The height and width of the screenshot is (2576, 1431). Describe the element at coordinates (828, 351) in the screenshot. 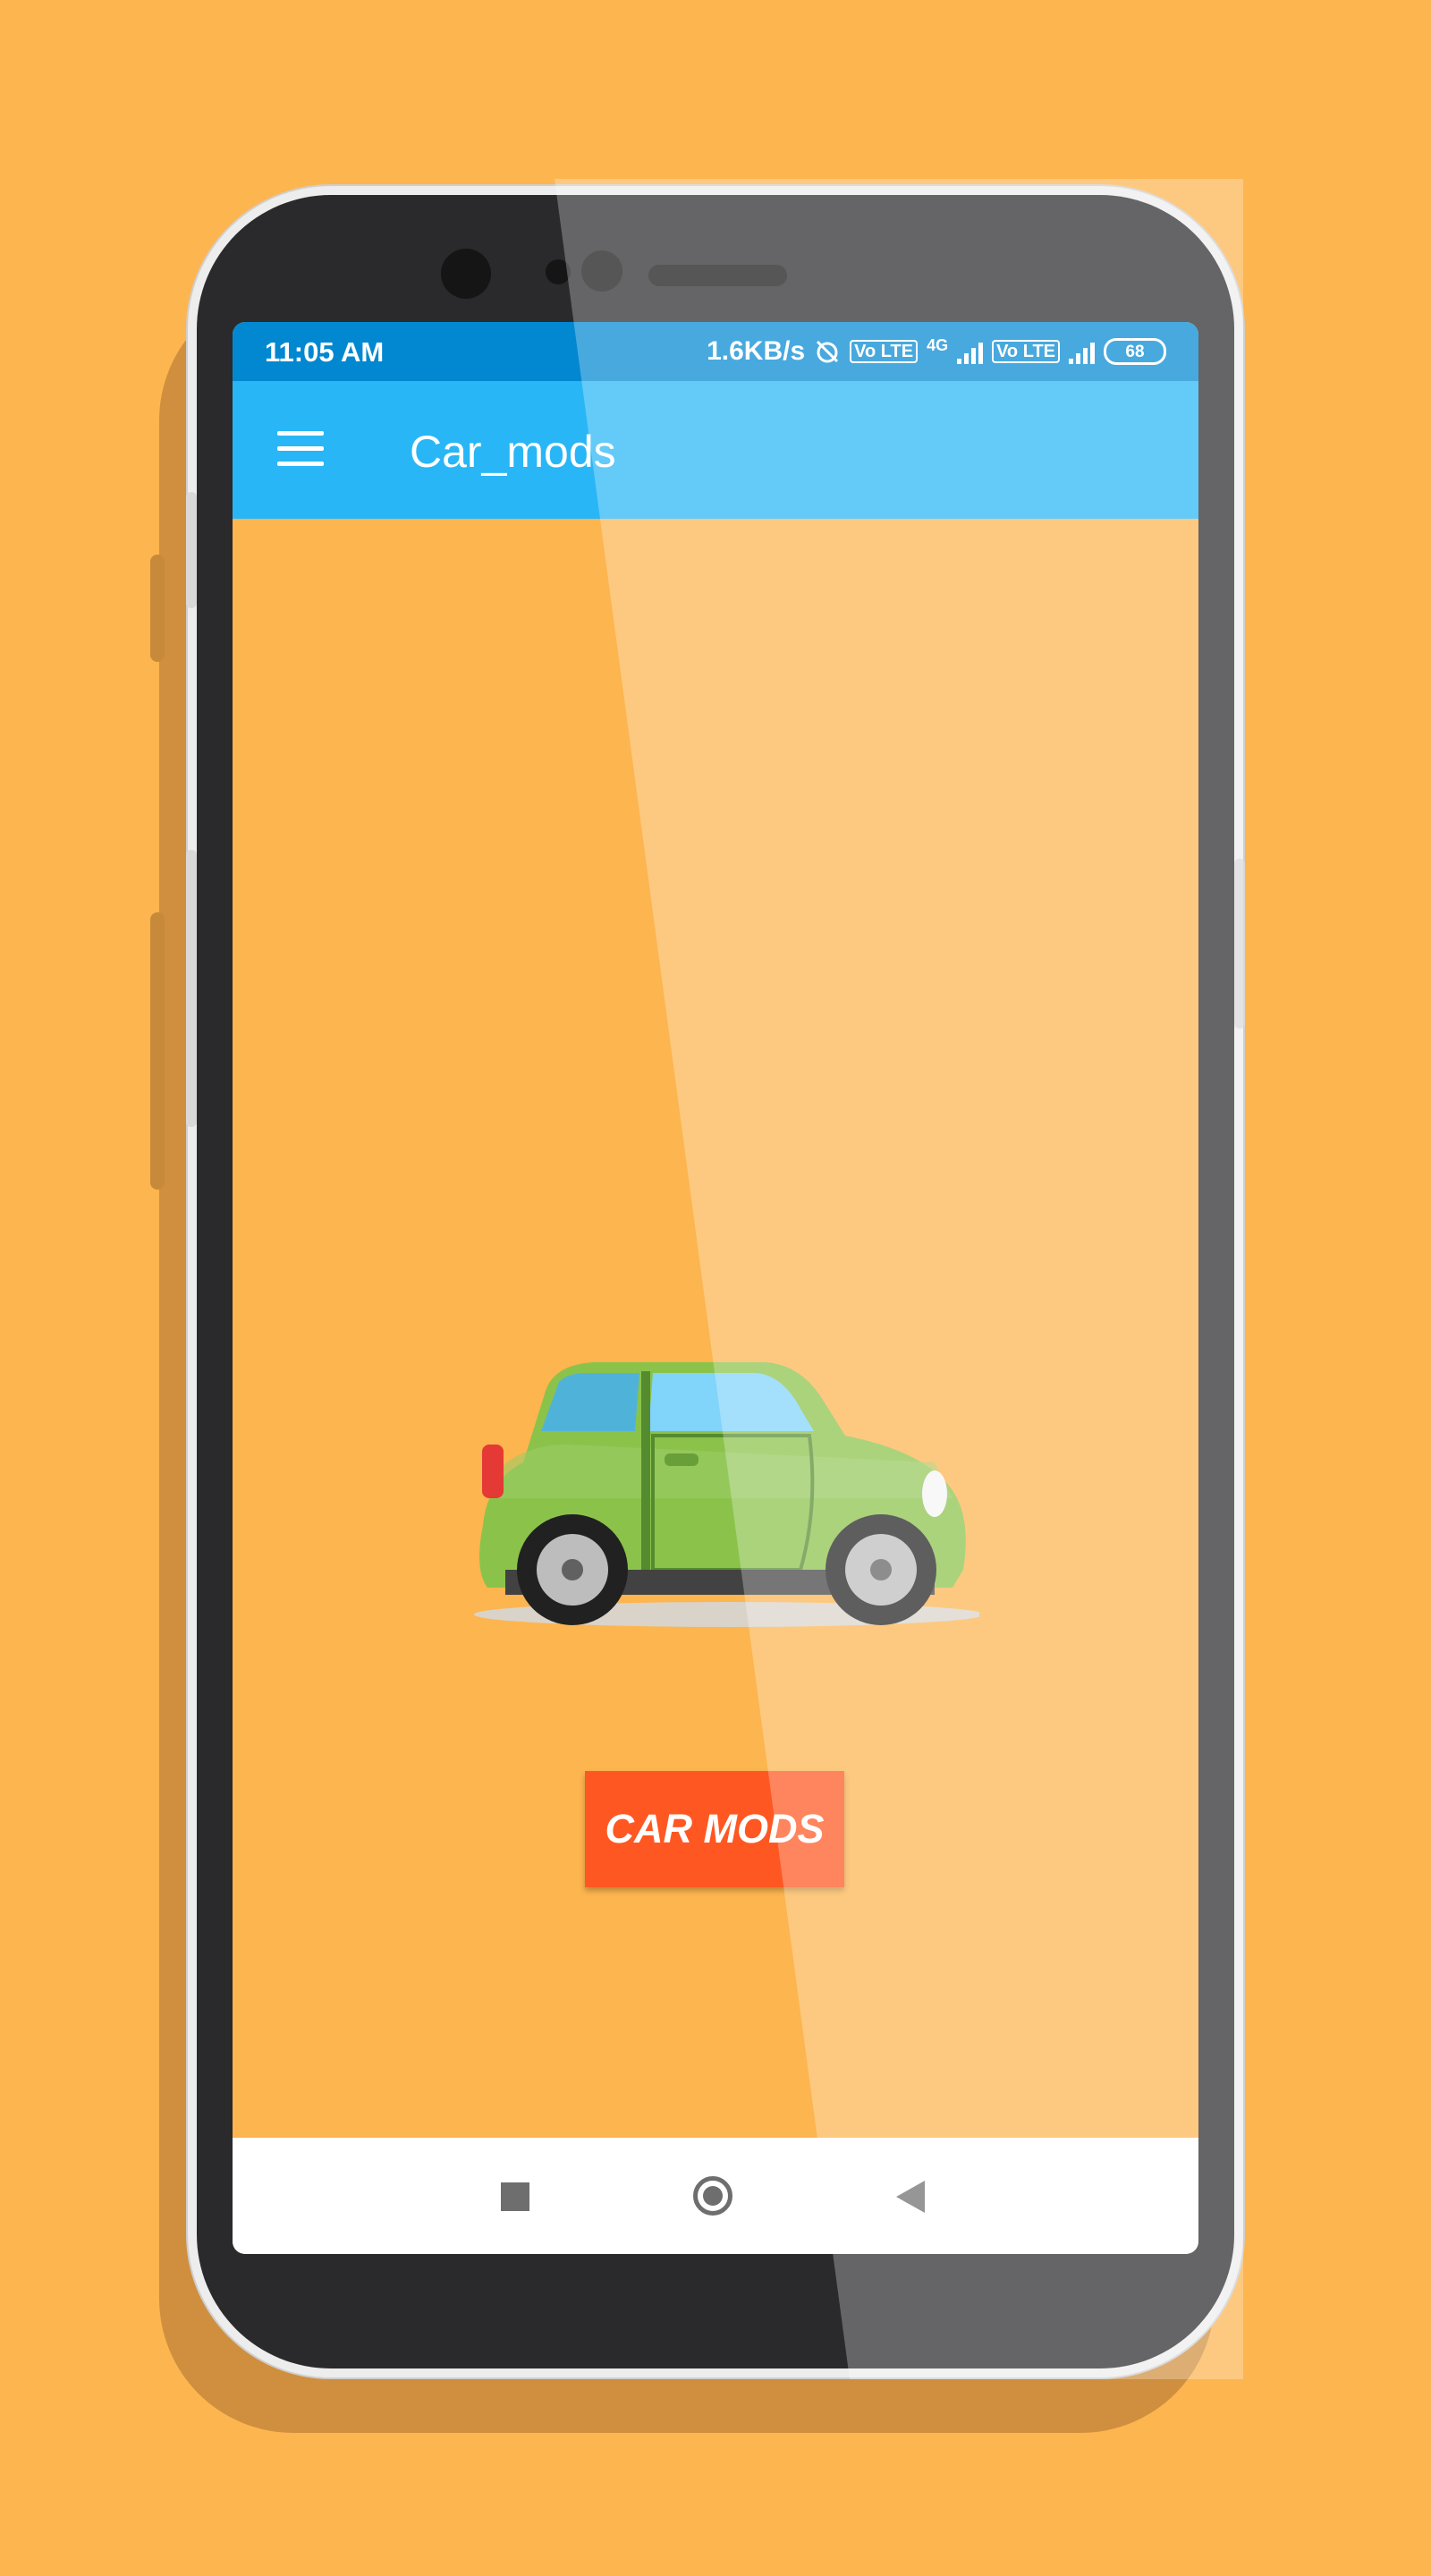

I see `alarm-off-icon` at that location.